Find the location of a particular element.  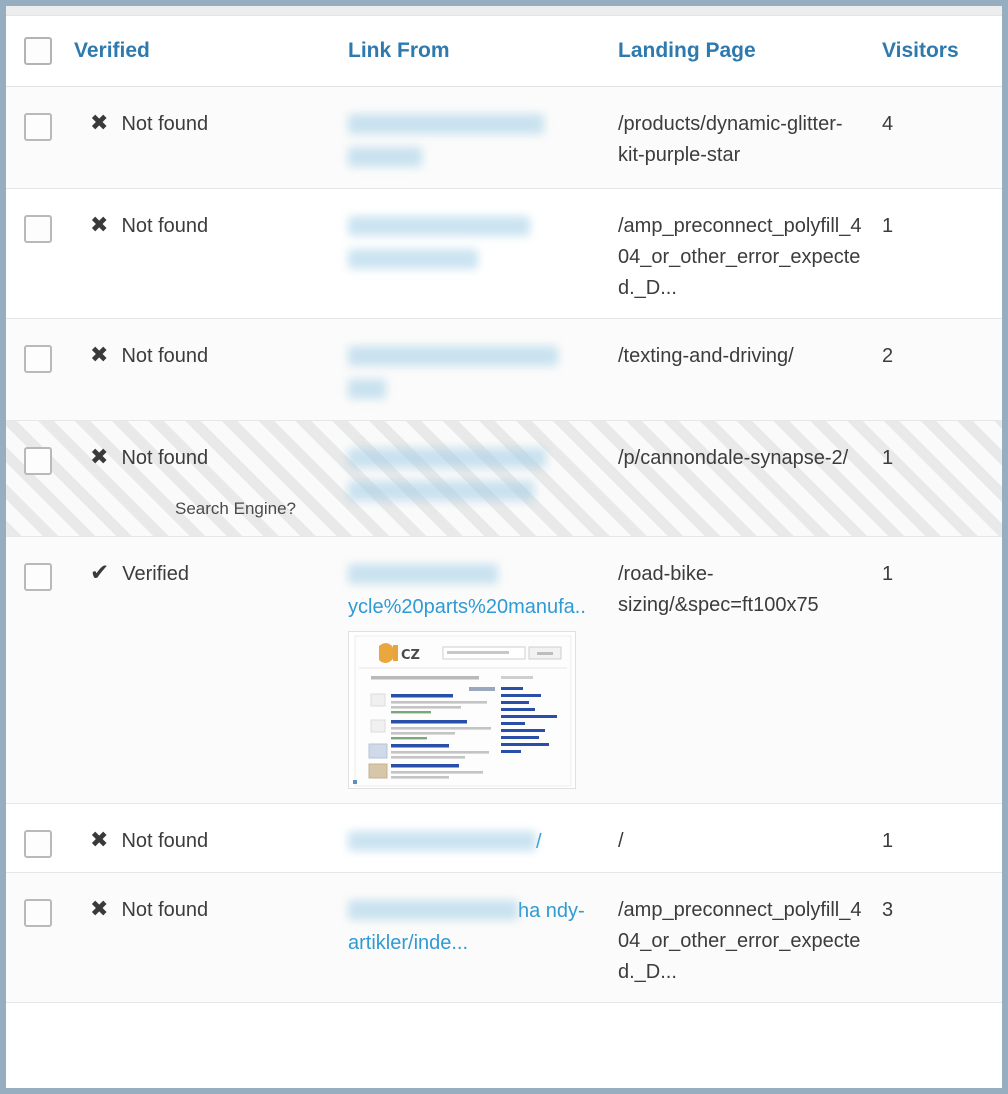

link-from-wrap: / is located at coordinates (477, 842).